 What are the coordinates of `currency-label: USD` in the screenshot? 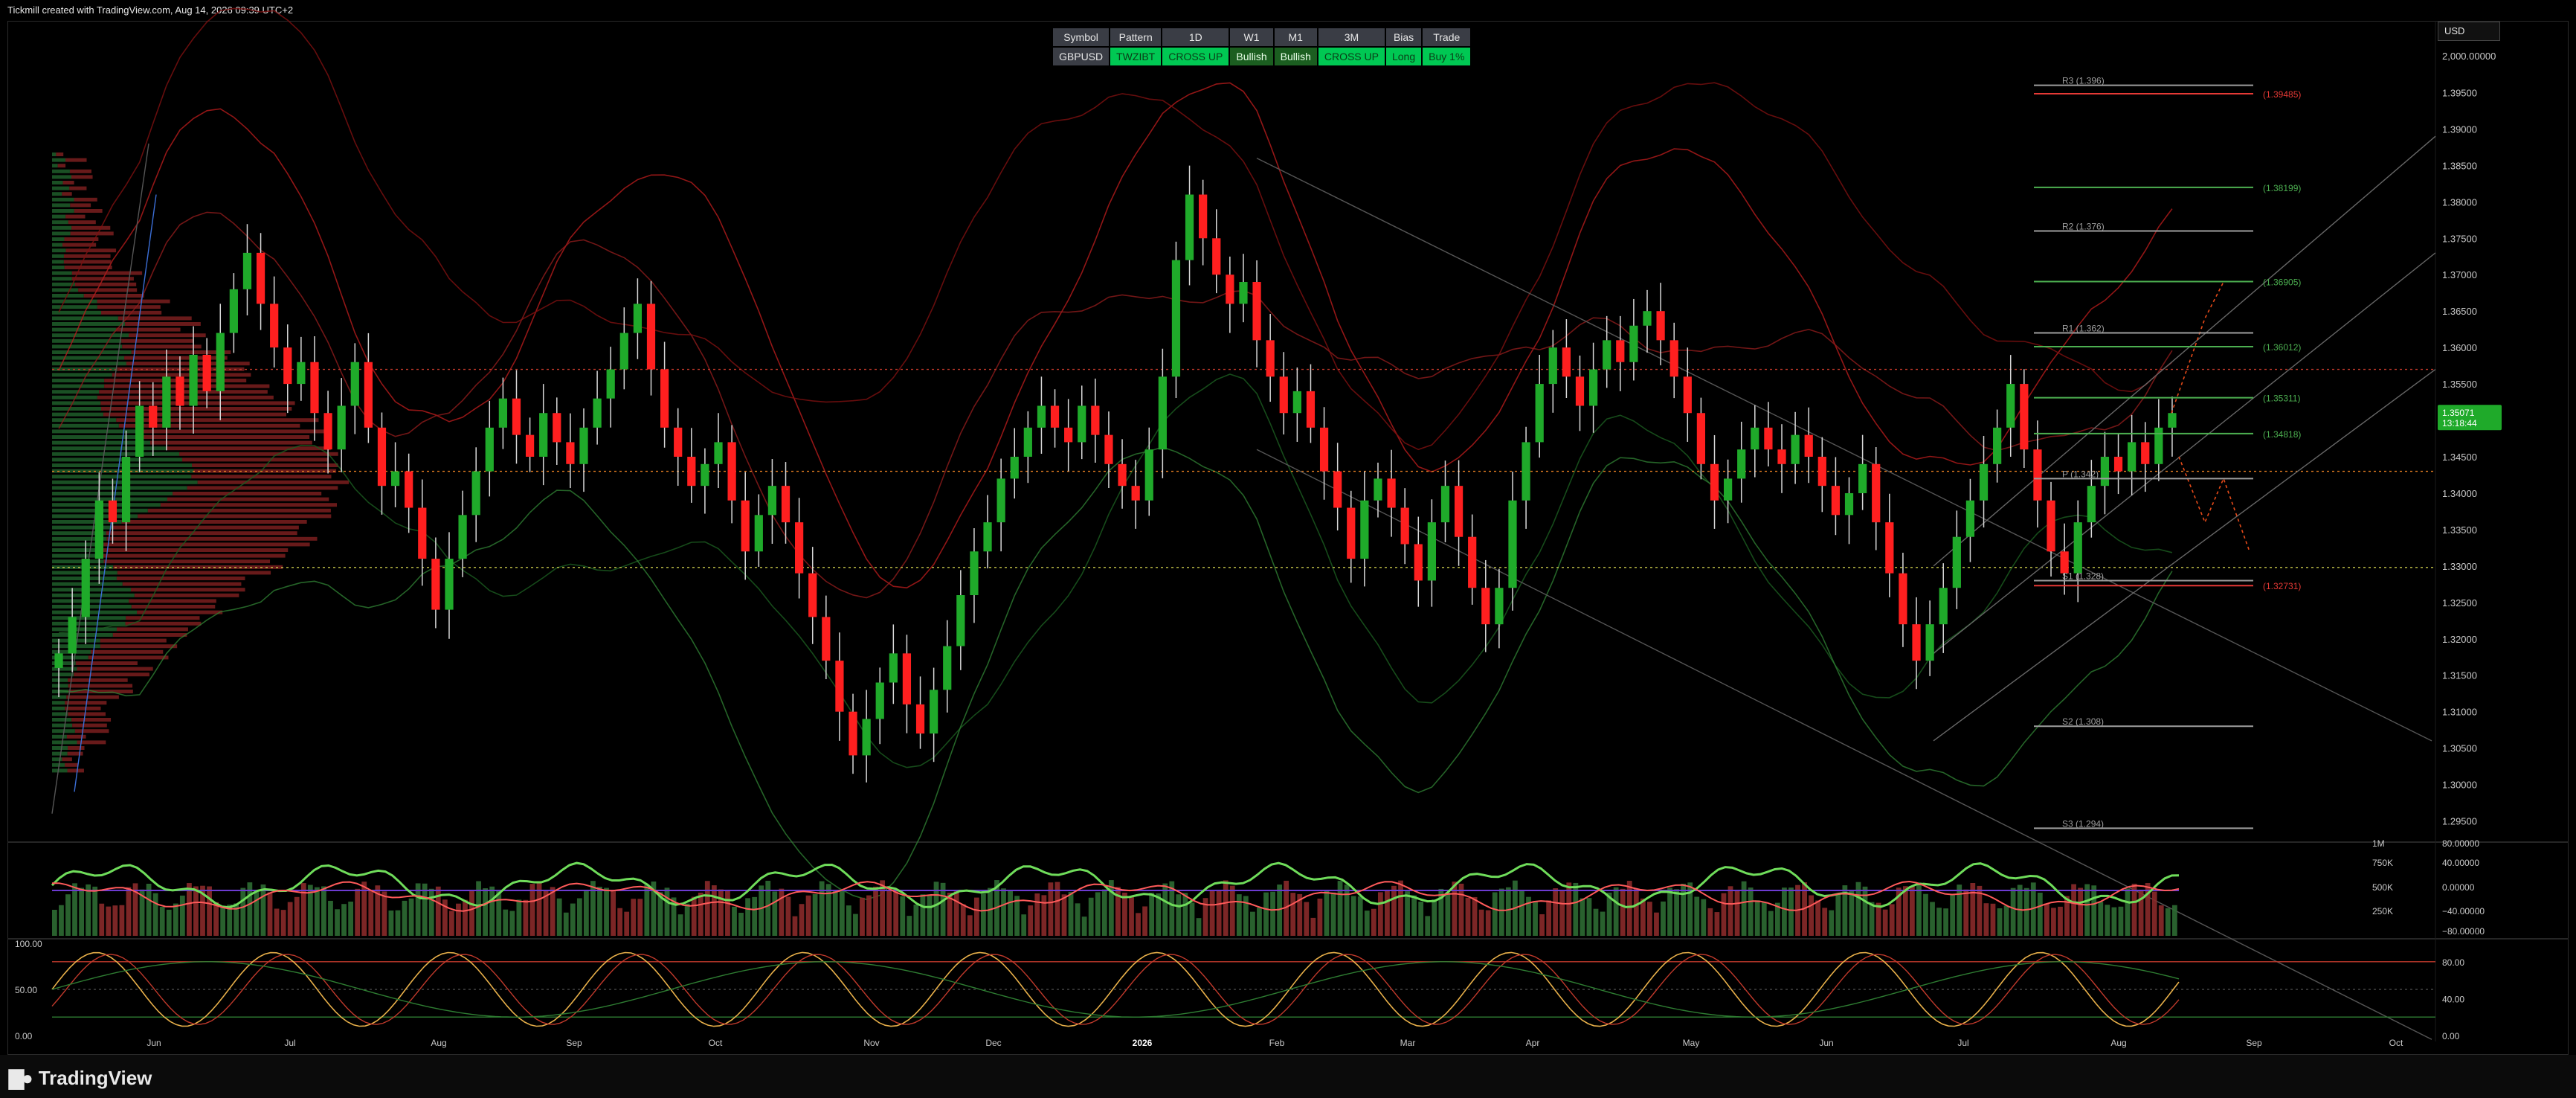 It's located at (2454, 30).